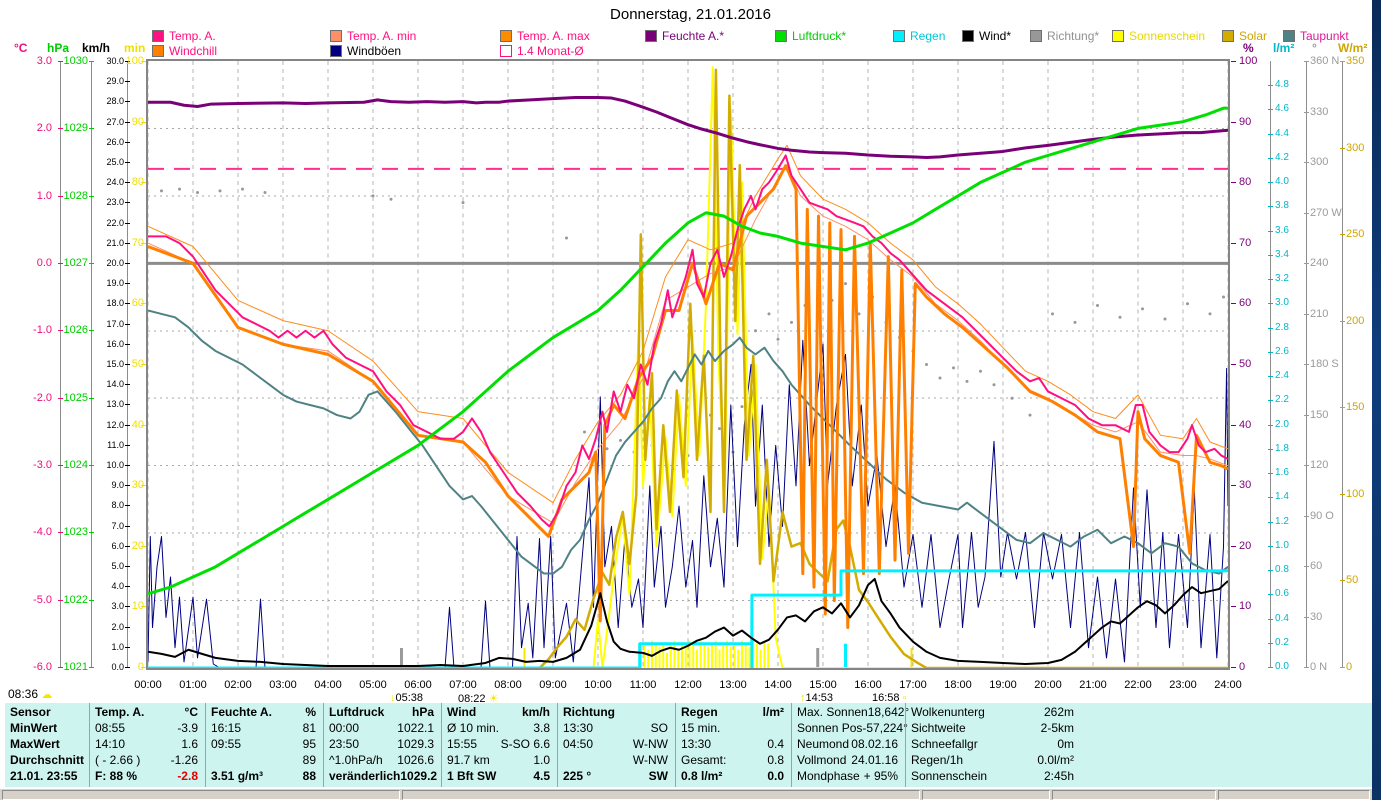 This screenshot has width=1381, height=800. What do you see at coordinates (658, 776) in the screenshot?
I see `cell-value: SW` at bounding box center [658, 776].